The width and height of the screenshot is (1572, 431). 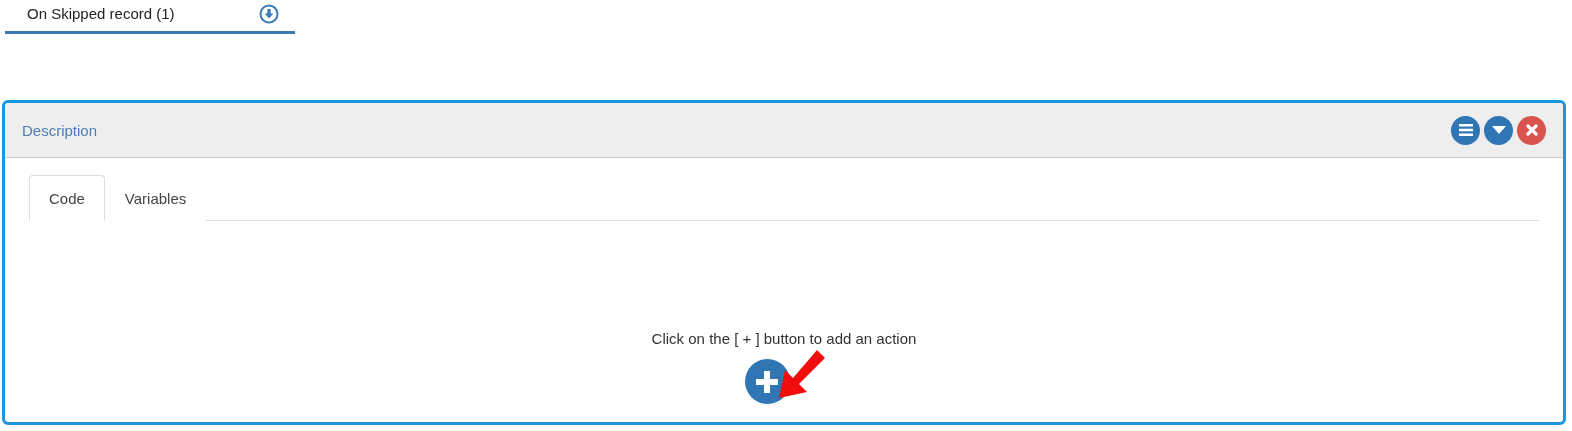 I want to click on menu-button, so click(x=1465, y=130).